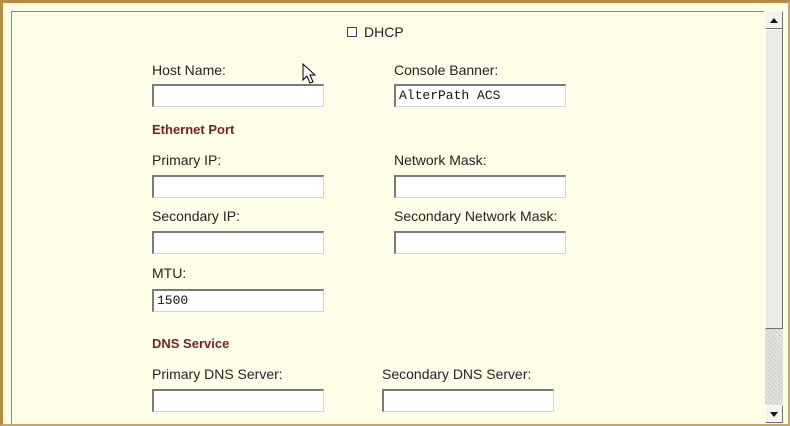 This screenshot has width=790, height=426. I want to click on dhcp-label: DHCP, so click(384, 32).